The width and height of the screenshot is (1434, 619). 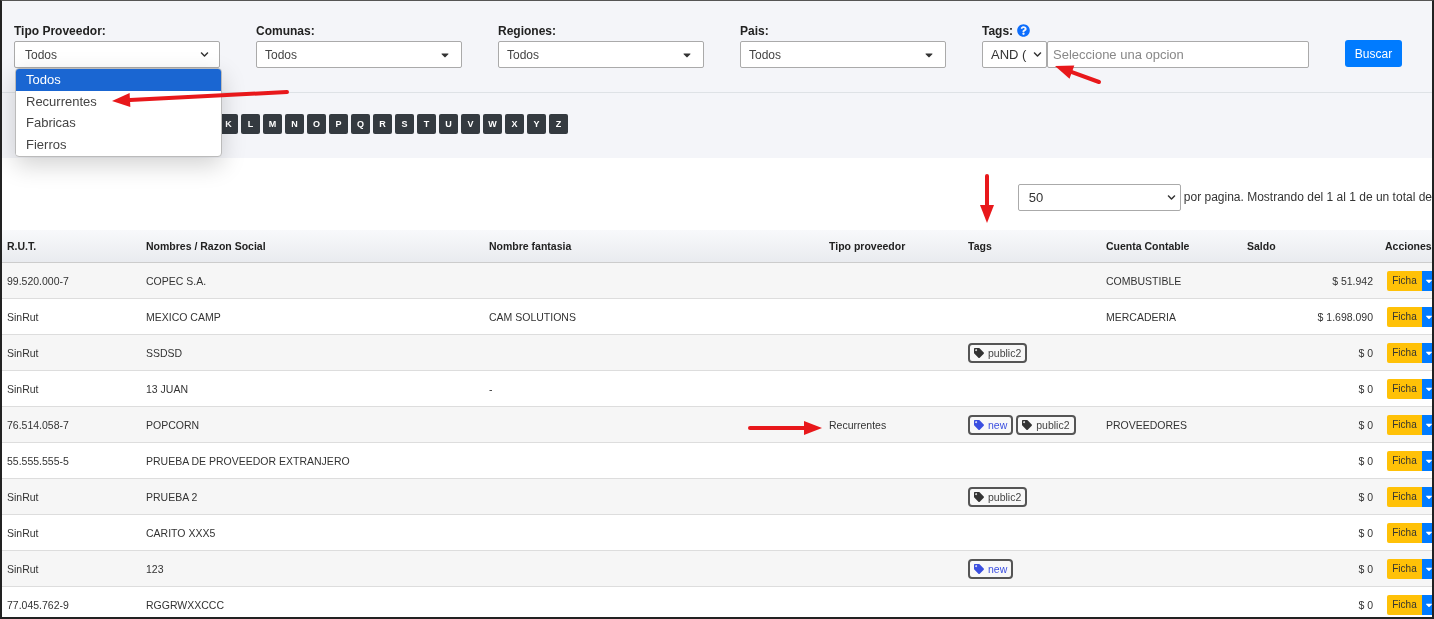 What do you see at coordinates (527, 30) in the screenshot?
I see `filter-label: Regiones:` at bounding box center [527, 30].